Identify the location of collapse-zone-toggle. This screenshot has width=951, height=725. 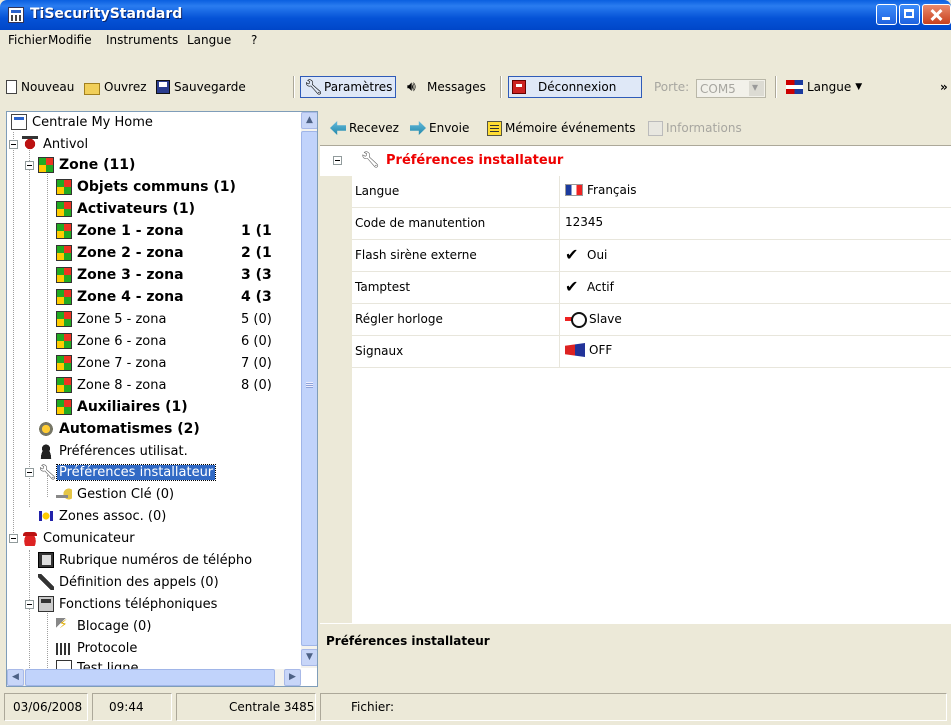
(29, 165).